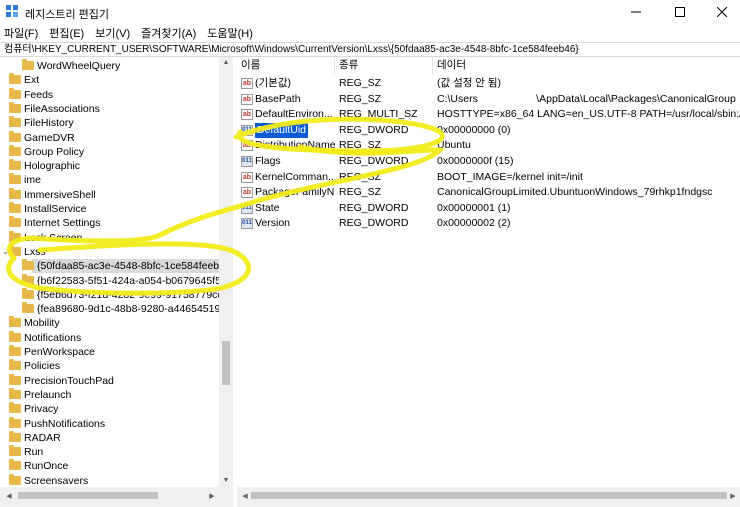 Image resolution: width=740 pixels, height=507 pixels. I want to click on tree-item: ⌄ Lxss, so click(109, 251).